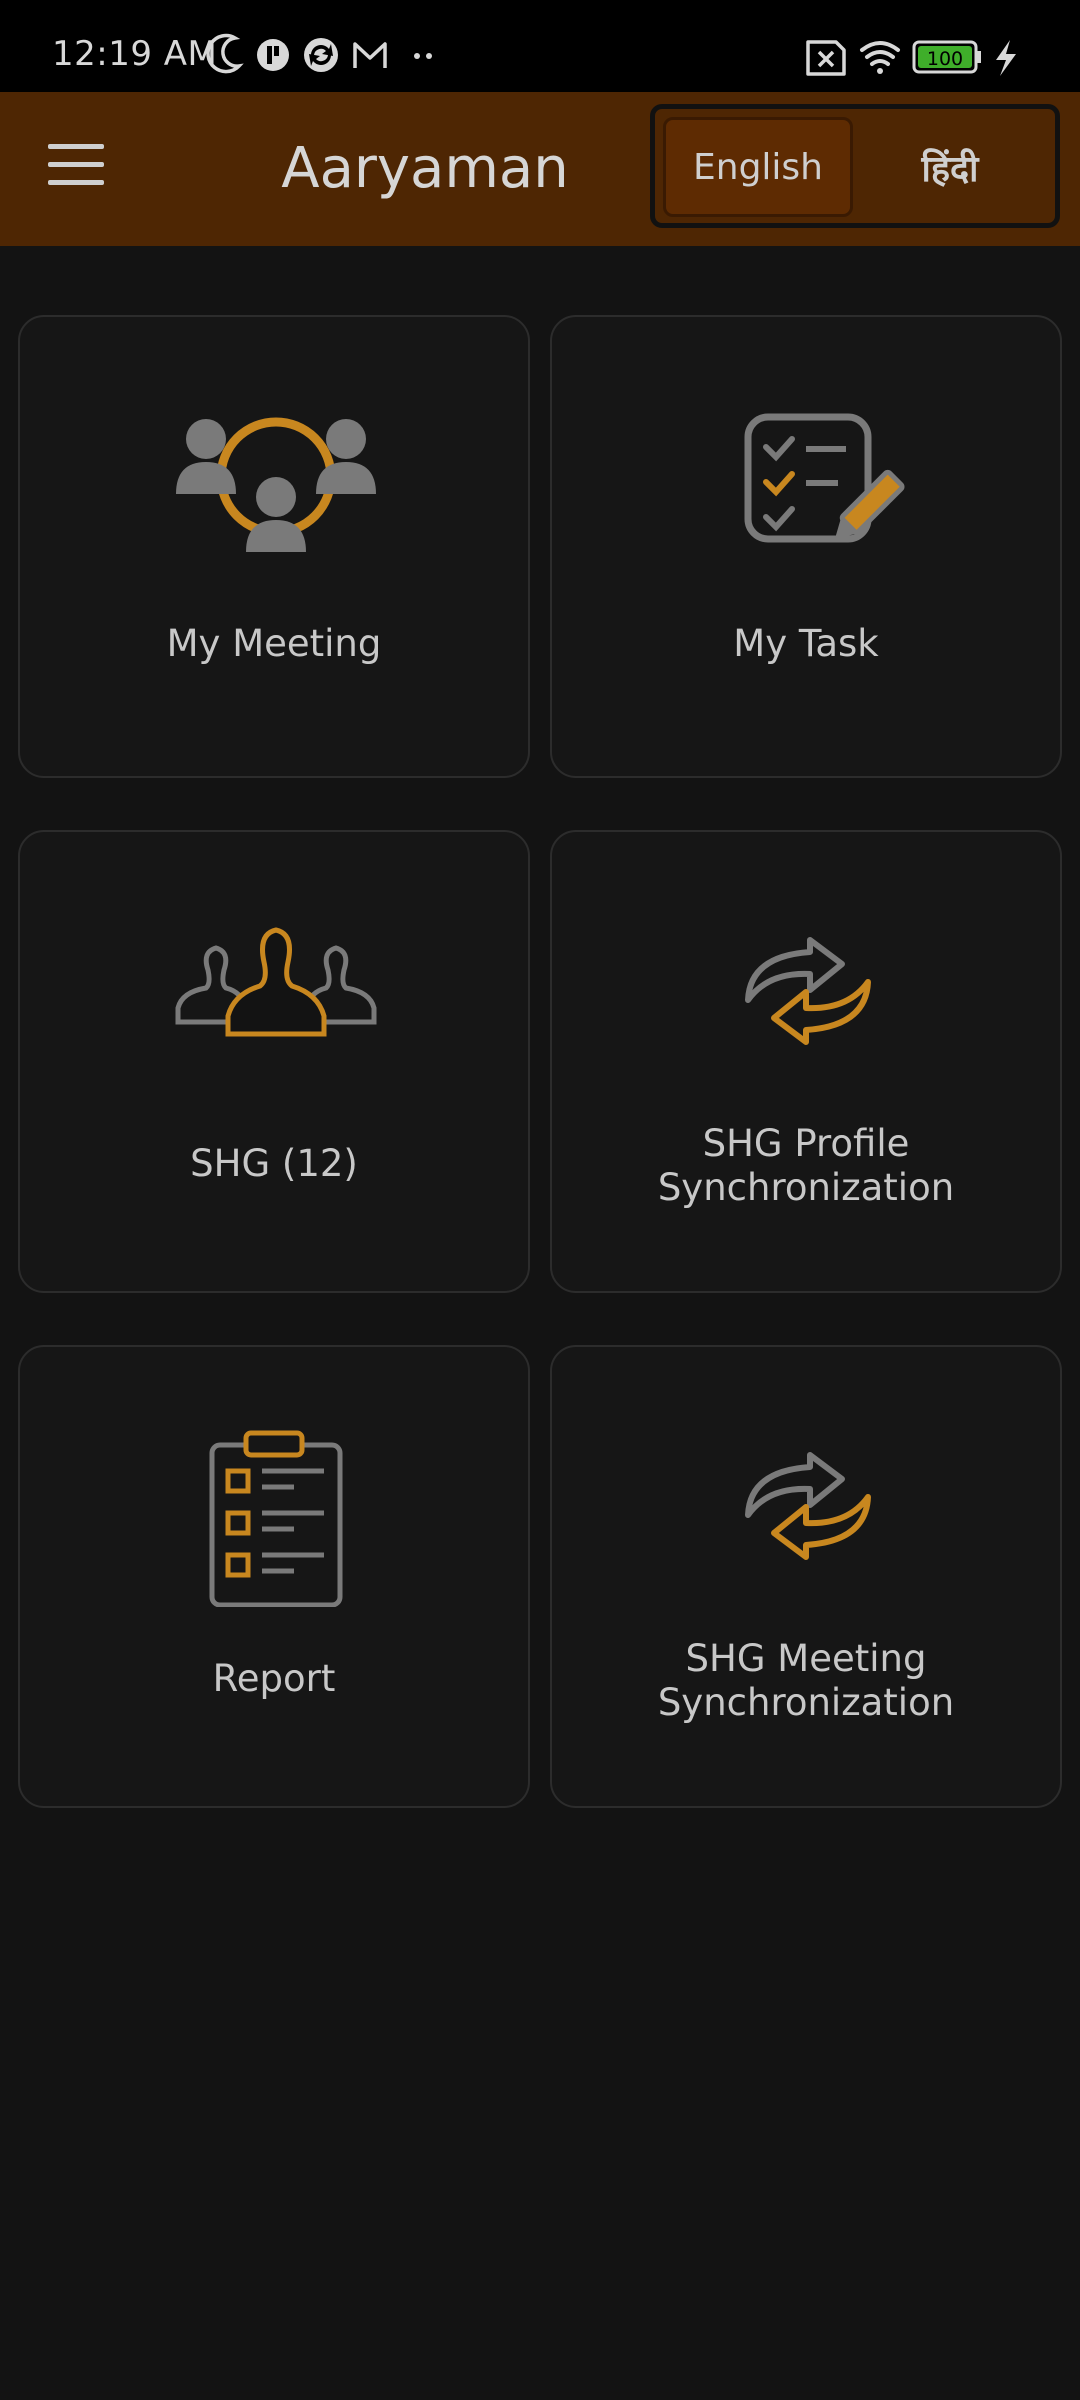  Describe the element at coordinates (806, 1576) in the screenshot. I see `tile-shg-meeting-sync: SHG Meeting Synchronization` at that location.